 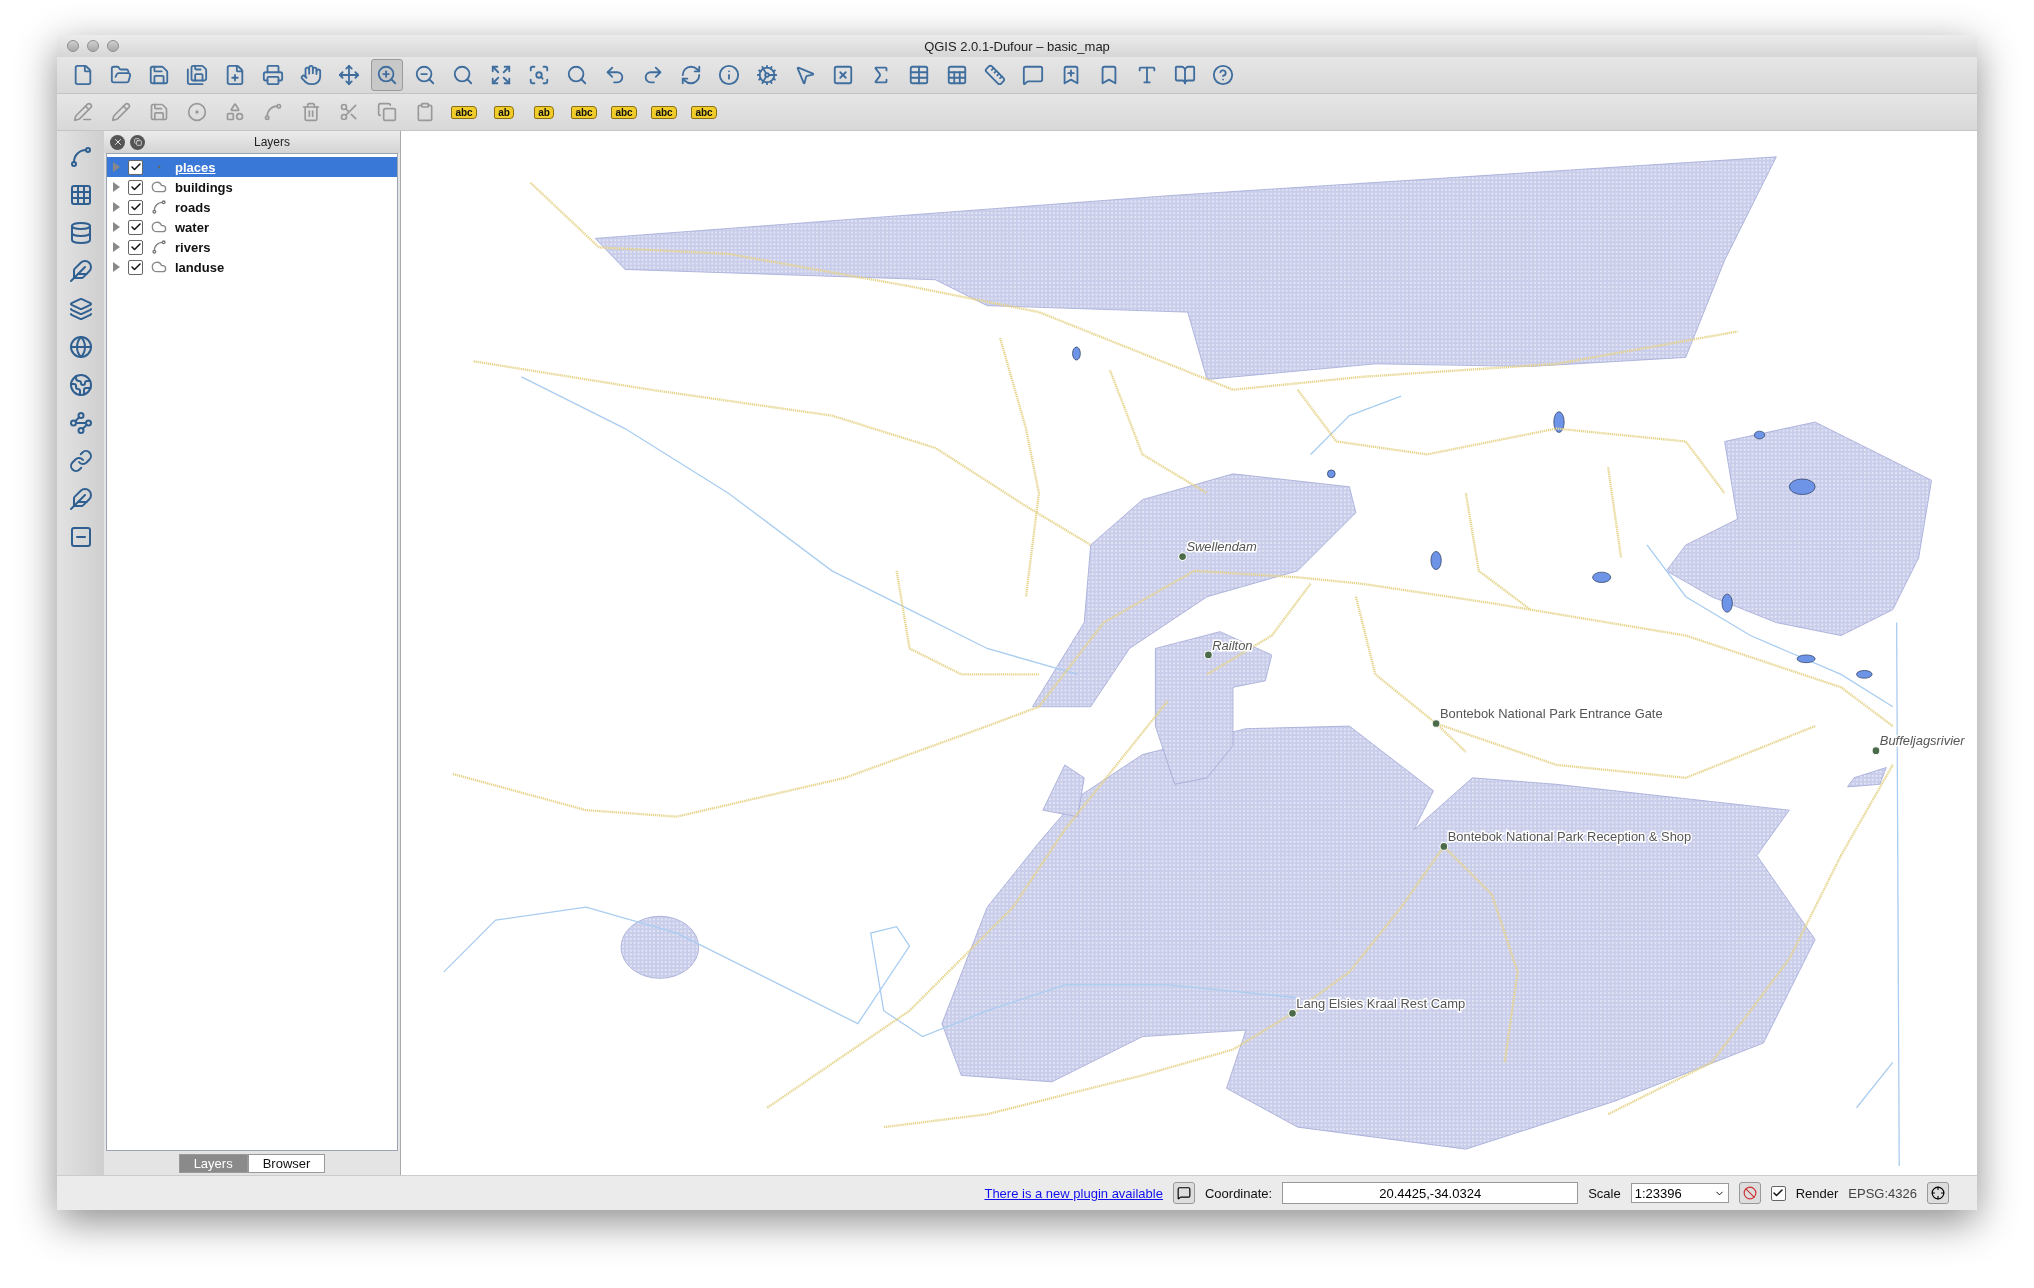 What do you see at coordinates (200, 267) in the screenshot?
I see `layer-name: landuse` at bounding box center [200, 267].